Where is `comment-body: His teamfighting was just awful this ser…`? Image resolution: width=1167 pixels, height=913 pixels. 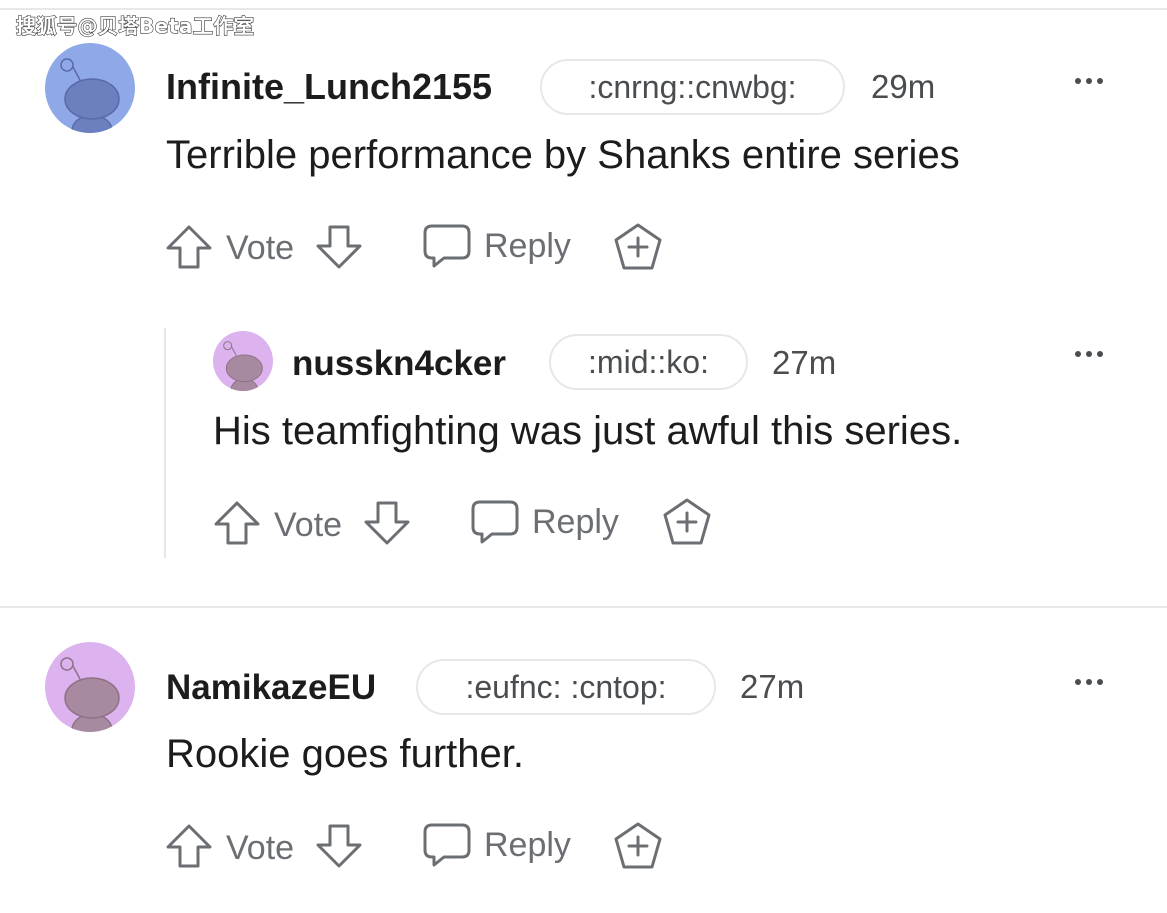
comment-body: His teamfighting was just awful this ser… is located at coordinates (588, 431).